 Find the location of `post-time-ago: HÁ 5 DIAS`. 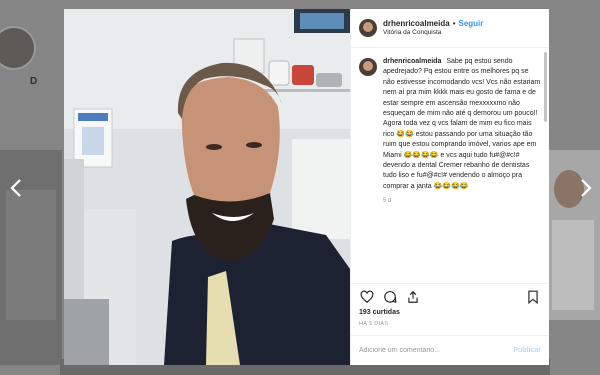

post-time-ago: HÁ 5 DIAS is located at coordinates (374, 324).